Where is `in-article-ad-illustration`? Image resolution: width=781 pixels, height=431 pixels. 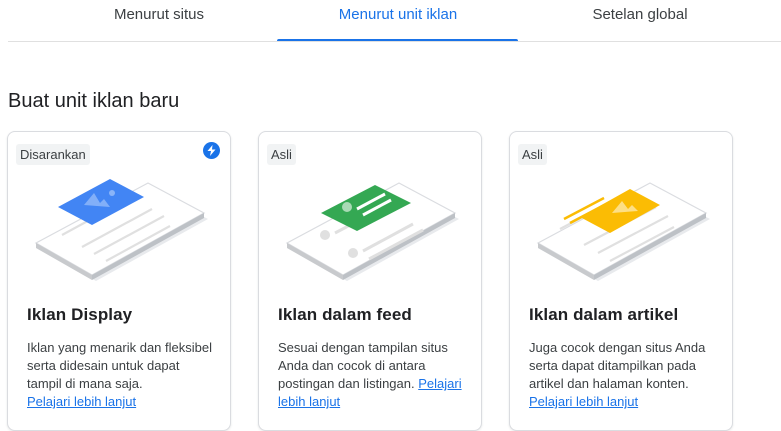 in-article-ad-illustration is located at coordinates (623, 231).